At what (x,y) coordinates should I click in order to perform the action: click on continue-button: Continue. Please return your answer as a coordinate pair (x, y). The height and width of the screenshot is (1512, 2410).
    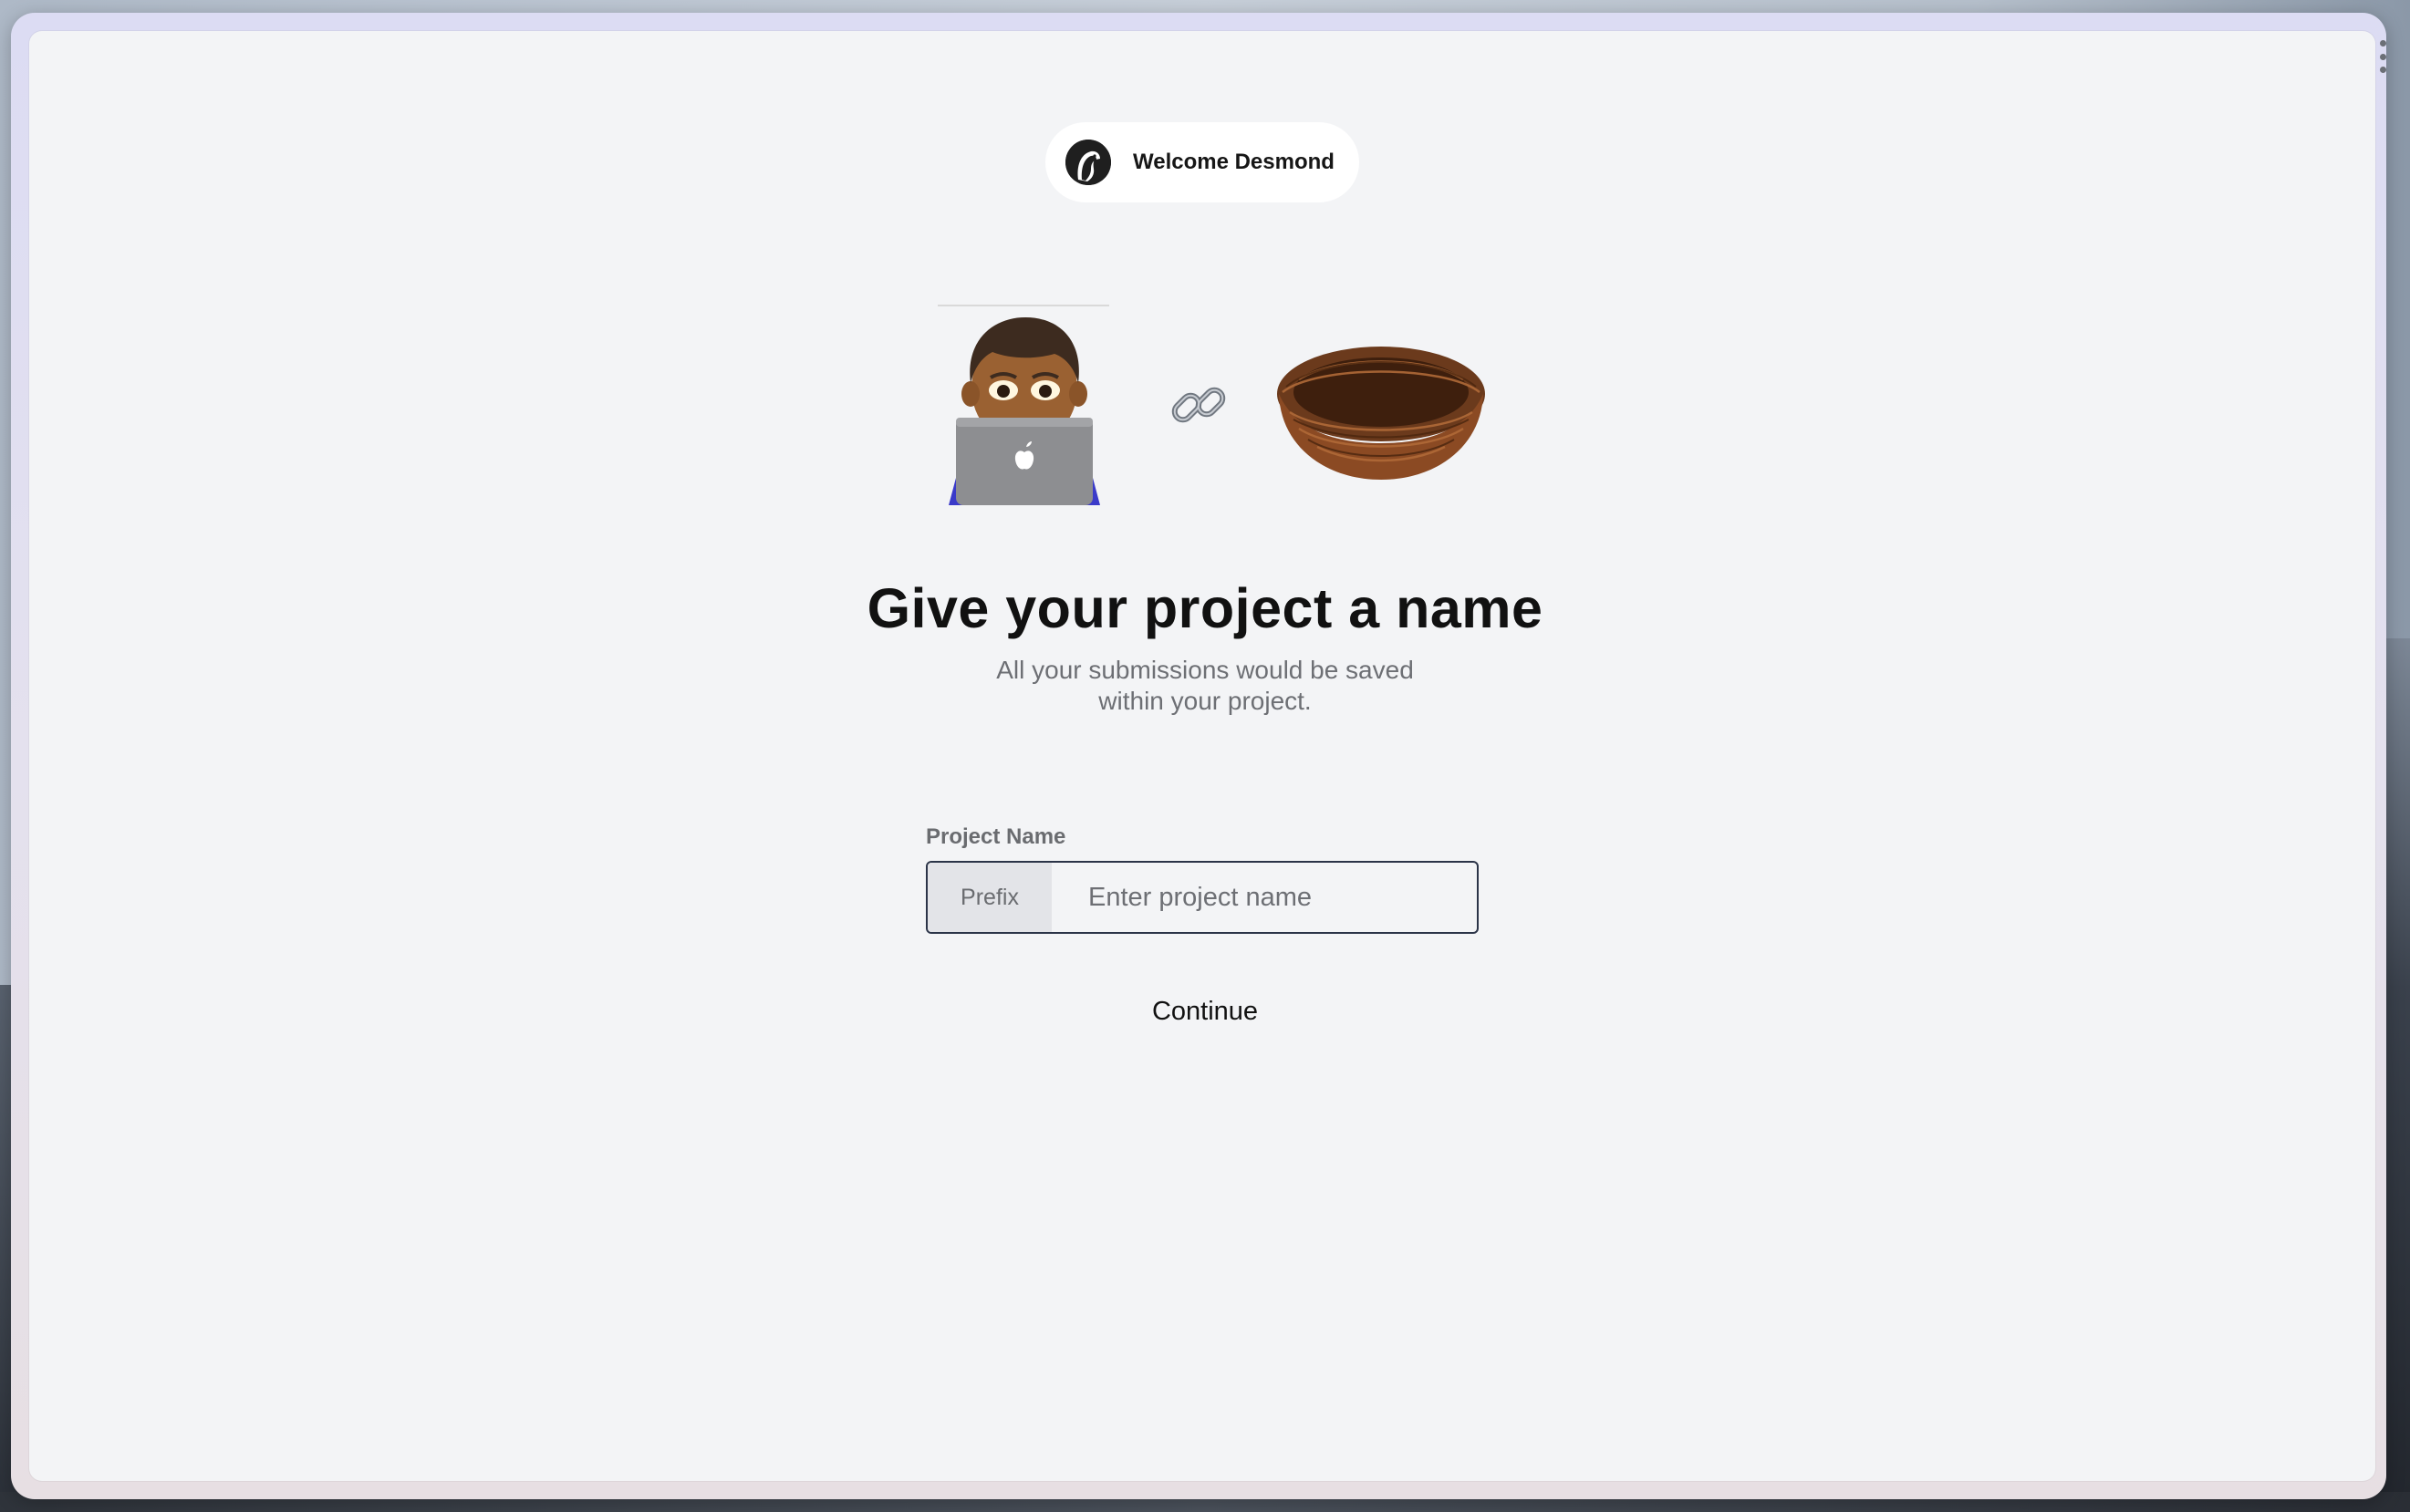
    Looking at the image, I should click on (1205, 1011).